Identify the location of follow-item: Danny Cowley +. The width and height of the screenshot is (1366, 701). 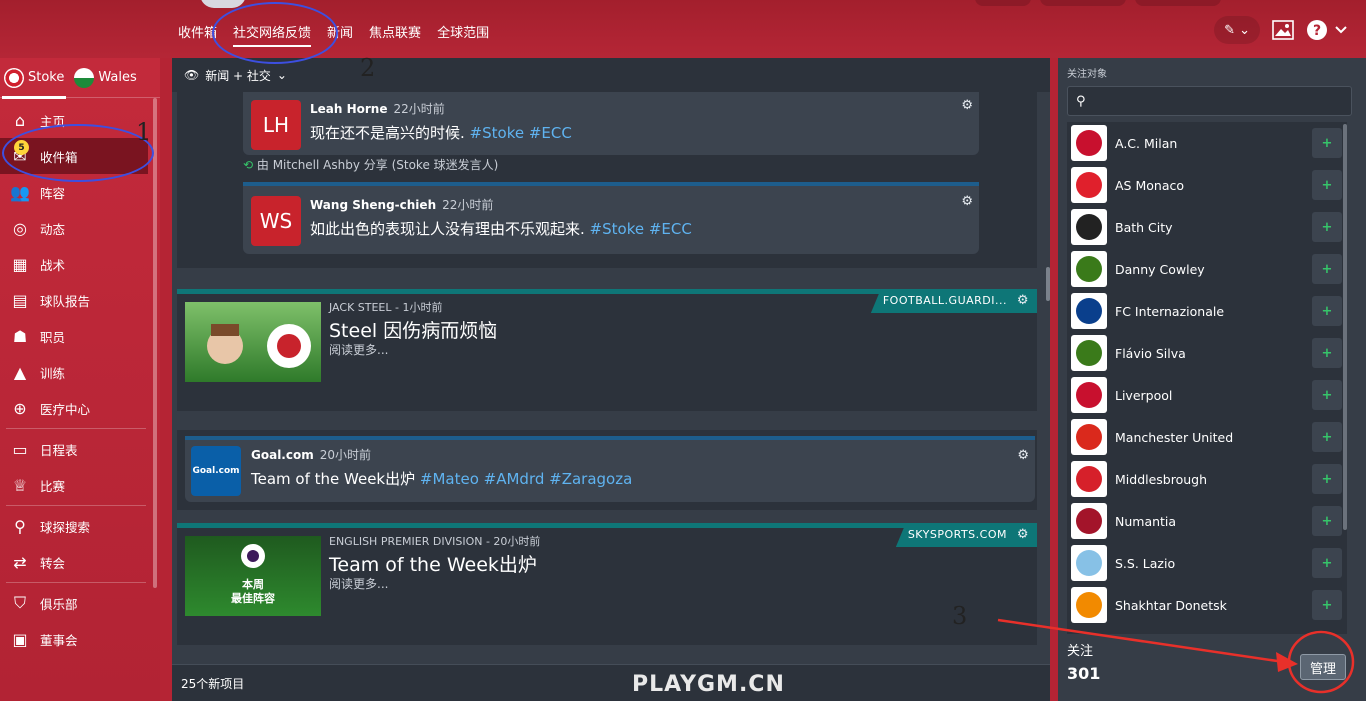
(1207, 269).